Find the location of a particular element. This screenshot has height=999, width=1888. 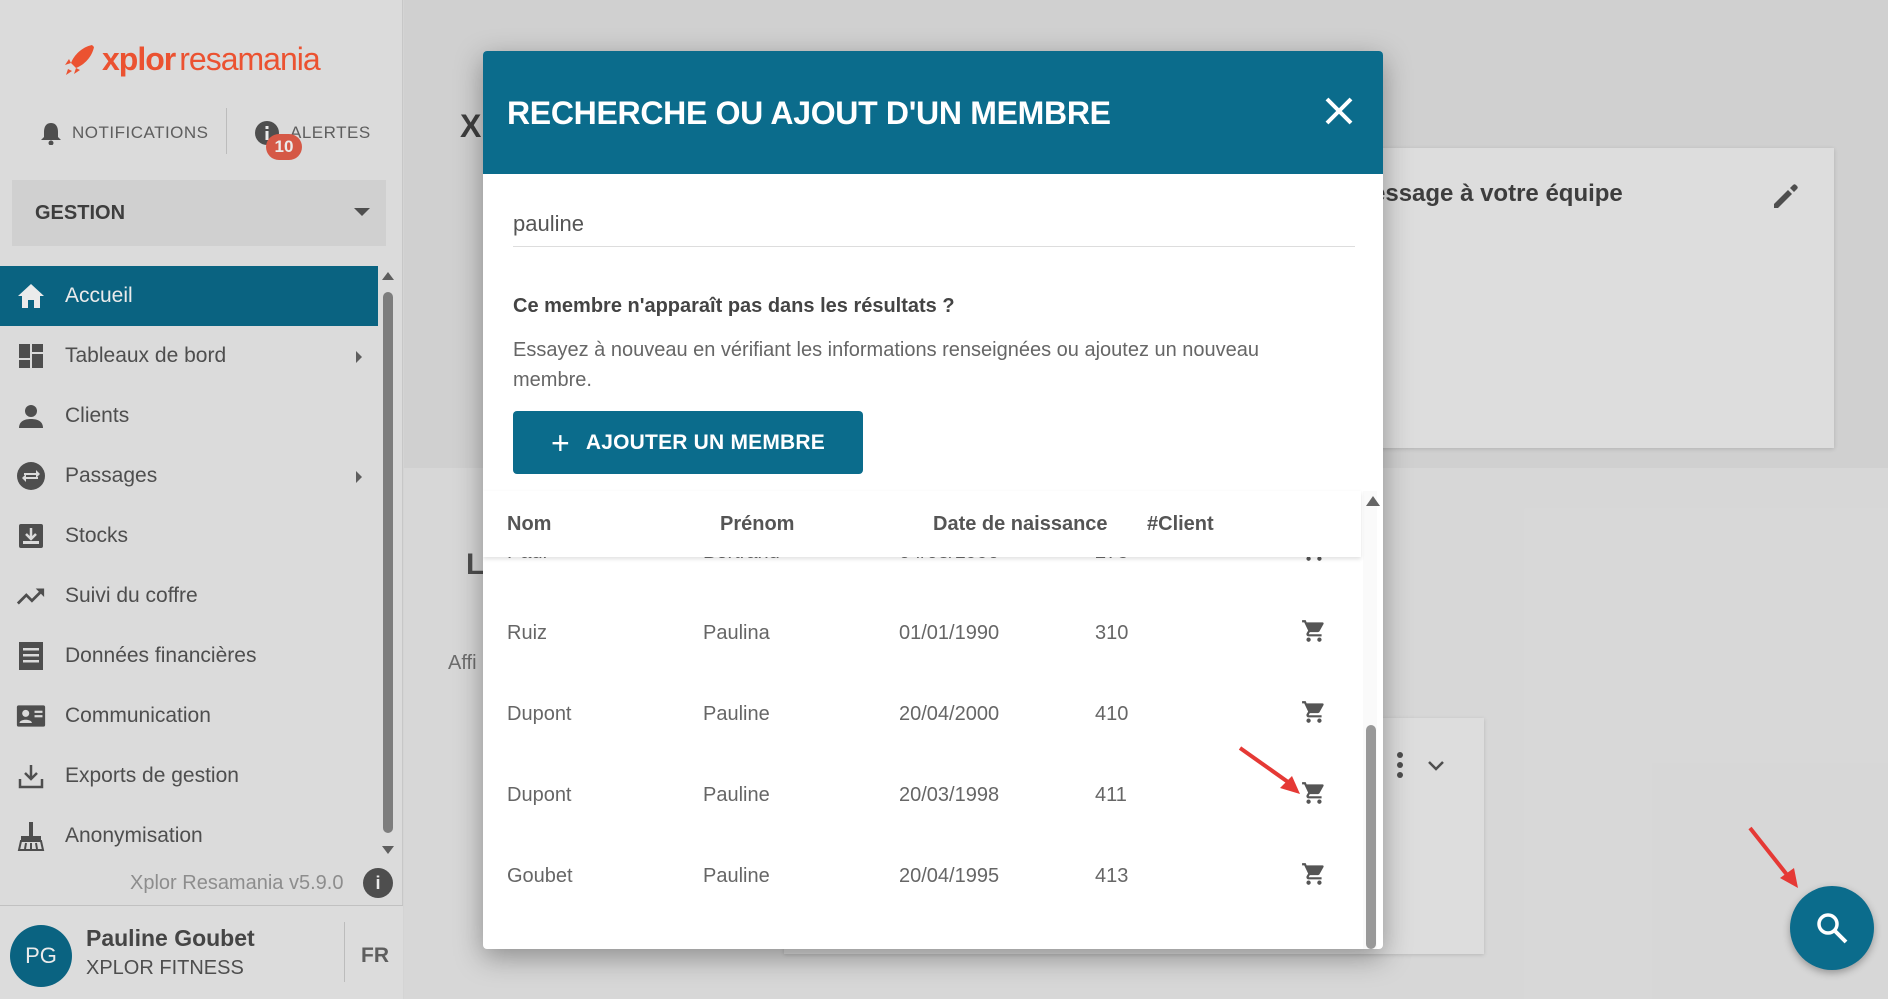

add-member-button: + AJOUTER UN MEMBRE is located at coordinates (688, 442).